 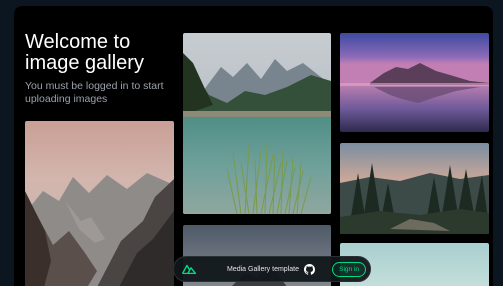 I want to click on gallery-image-pine-forest, so click(x=414, y=188).